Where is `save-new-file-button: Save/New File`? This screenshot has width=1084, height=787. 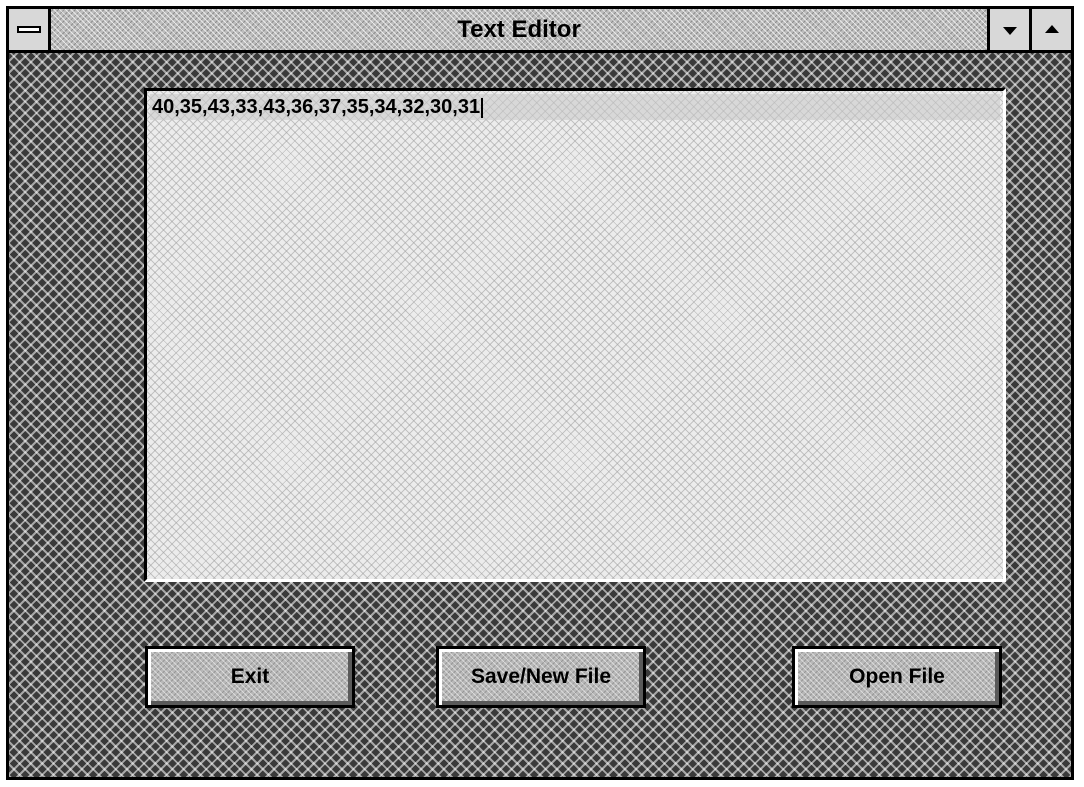
save-new-file-button: Save/New File is located at coordinates (541, 677).